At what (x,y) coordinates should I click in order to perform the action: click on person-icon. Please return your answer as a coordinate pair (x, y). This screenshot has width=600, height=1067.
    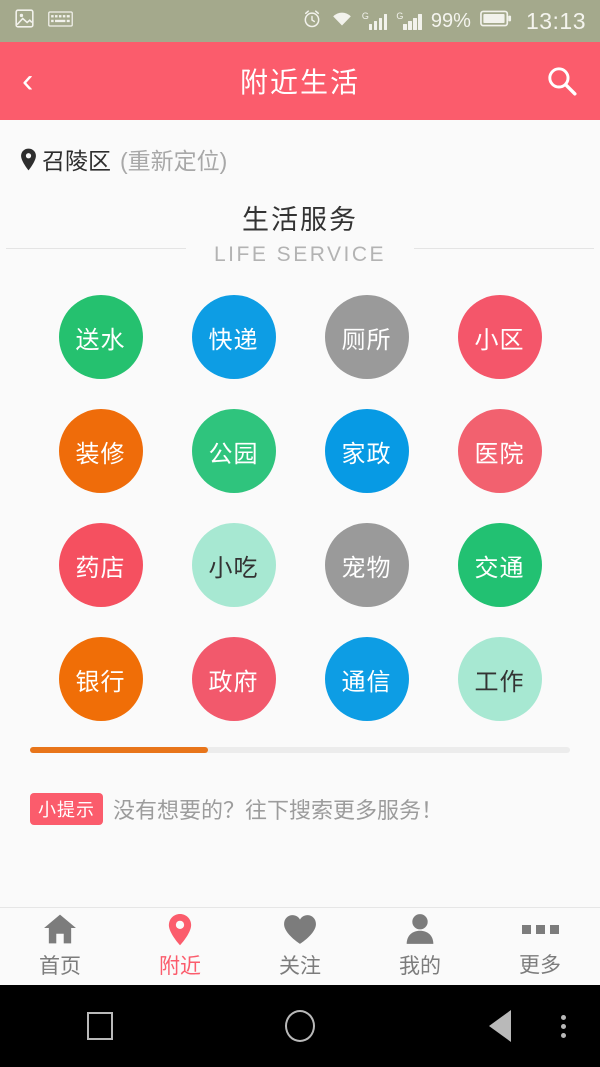
    Looking at the image, I should click on (420, 929).